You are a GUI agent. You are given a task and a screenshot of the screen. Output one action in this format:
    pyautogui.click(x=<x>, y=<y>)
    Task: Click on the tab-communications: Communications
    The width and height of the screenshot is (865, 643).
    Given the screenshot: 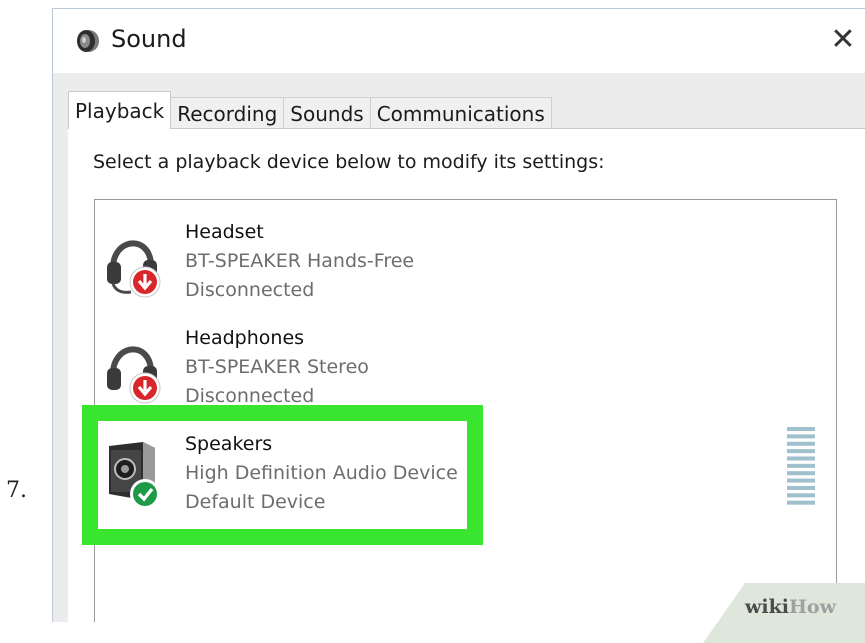 What is the action you would take?
    pyautogui.click(x=460, y=113)
    